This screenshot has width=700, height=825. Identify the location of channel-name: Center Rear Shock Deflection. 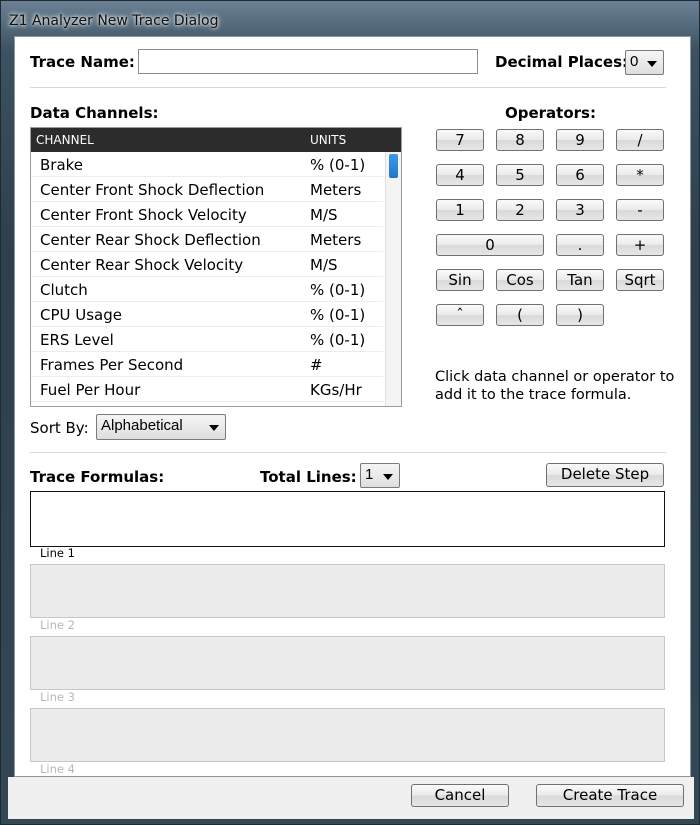
(150, 240).